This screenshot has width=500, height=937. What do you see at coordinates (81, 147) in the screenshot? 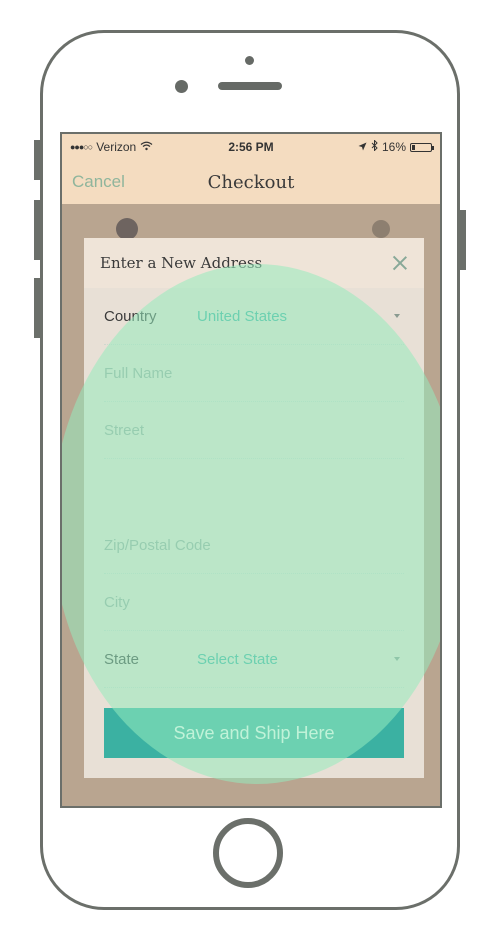
I see `signal-icon: ●●●○○` at bounding box center [81, 147].